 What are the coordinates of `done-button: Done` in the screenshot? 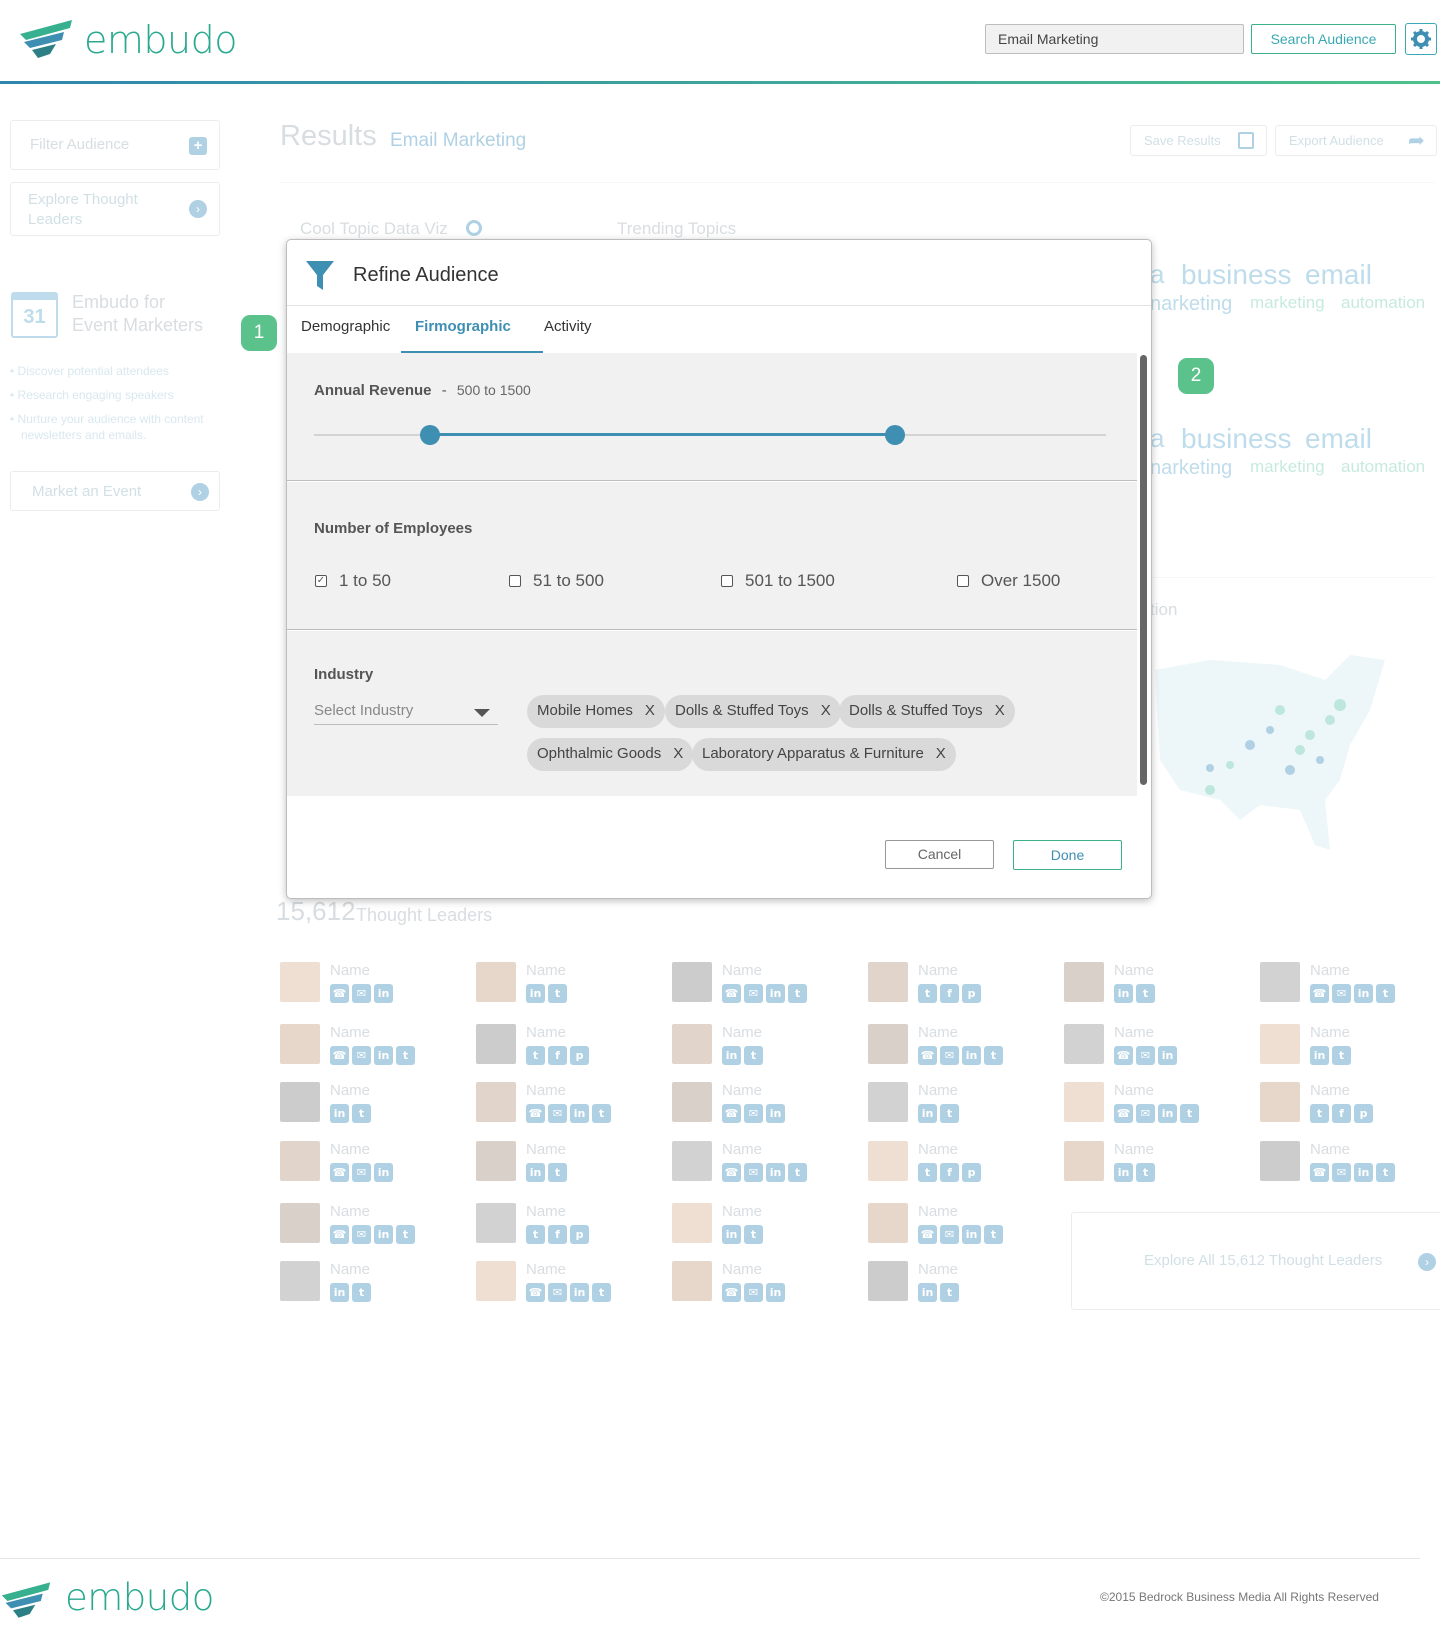 It's located at (1067, 855).